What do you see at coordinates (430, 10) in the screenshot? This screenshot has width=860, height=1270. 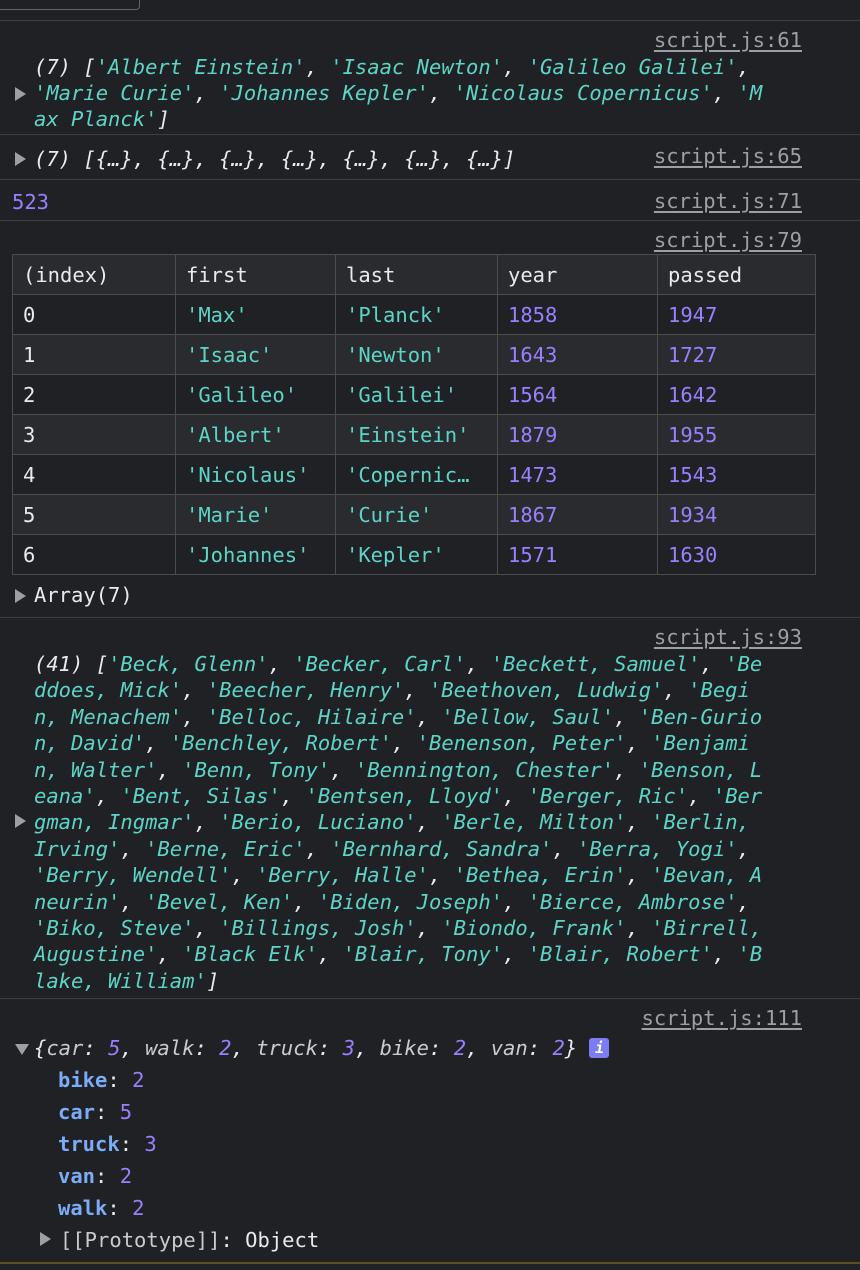 I see `console-top-bar` at bounding box center [430, 10].